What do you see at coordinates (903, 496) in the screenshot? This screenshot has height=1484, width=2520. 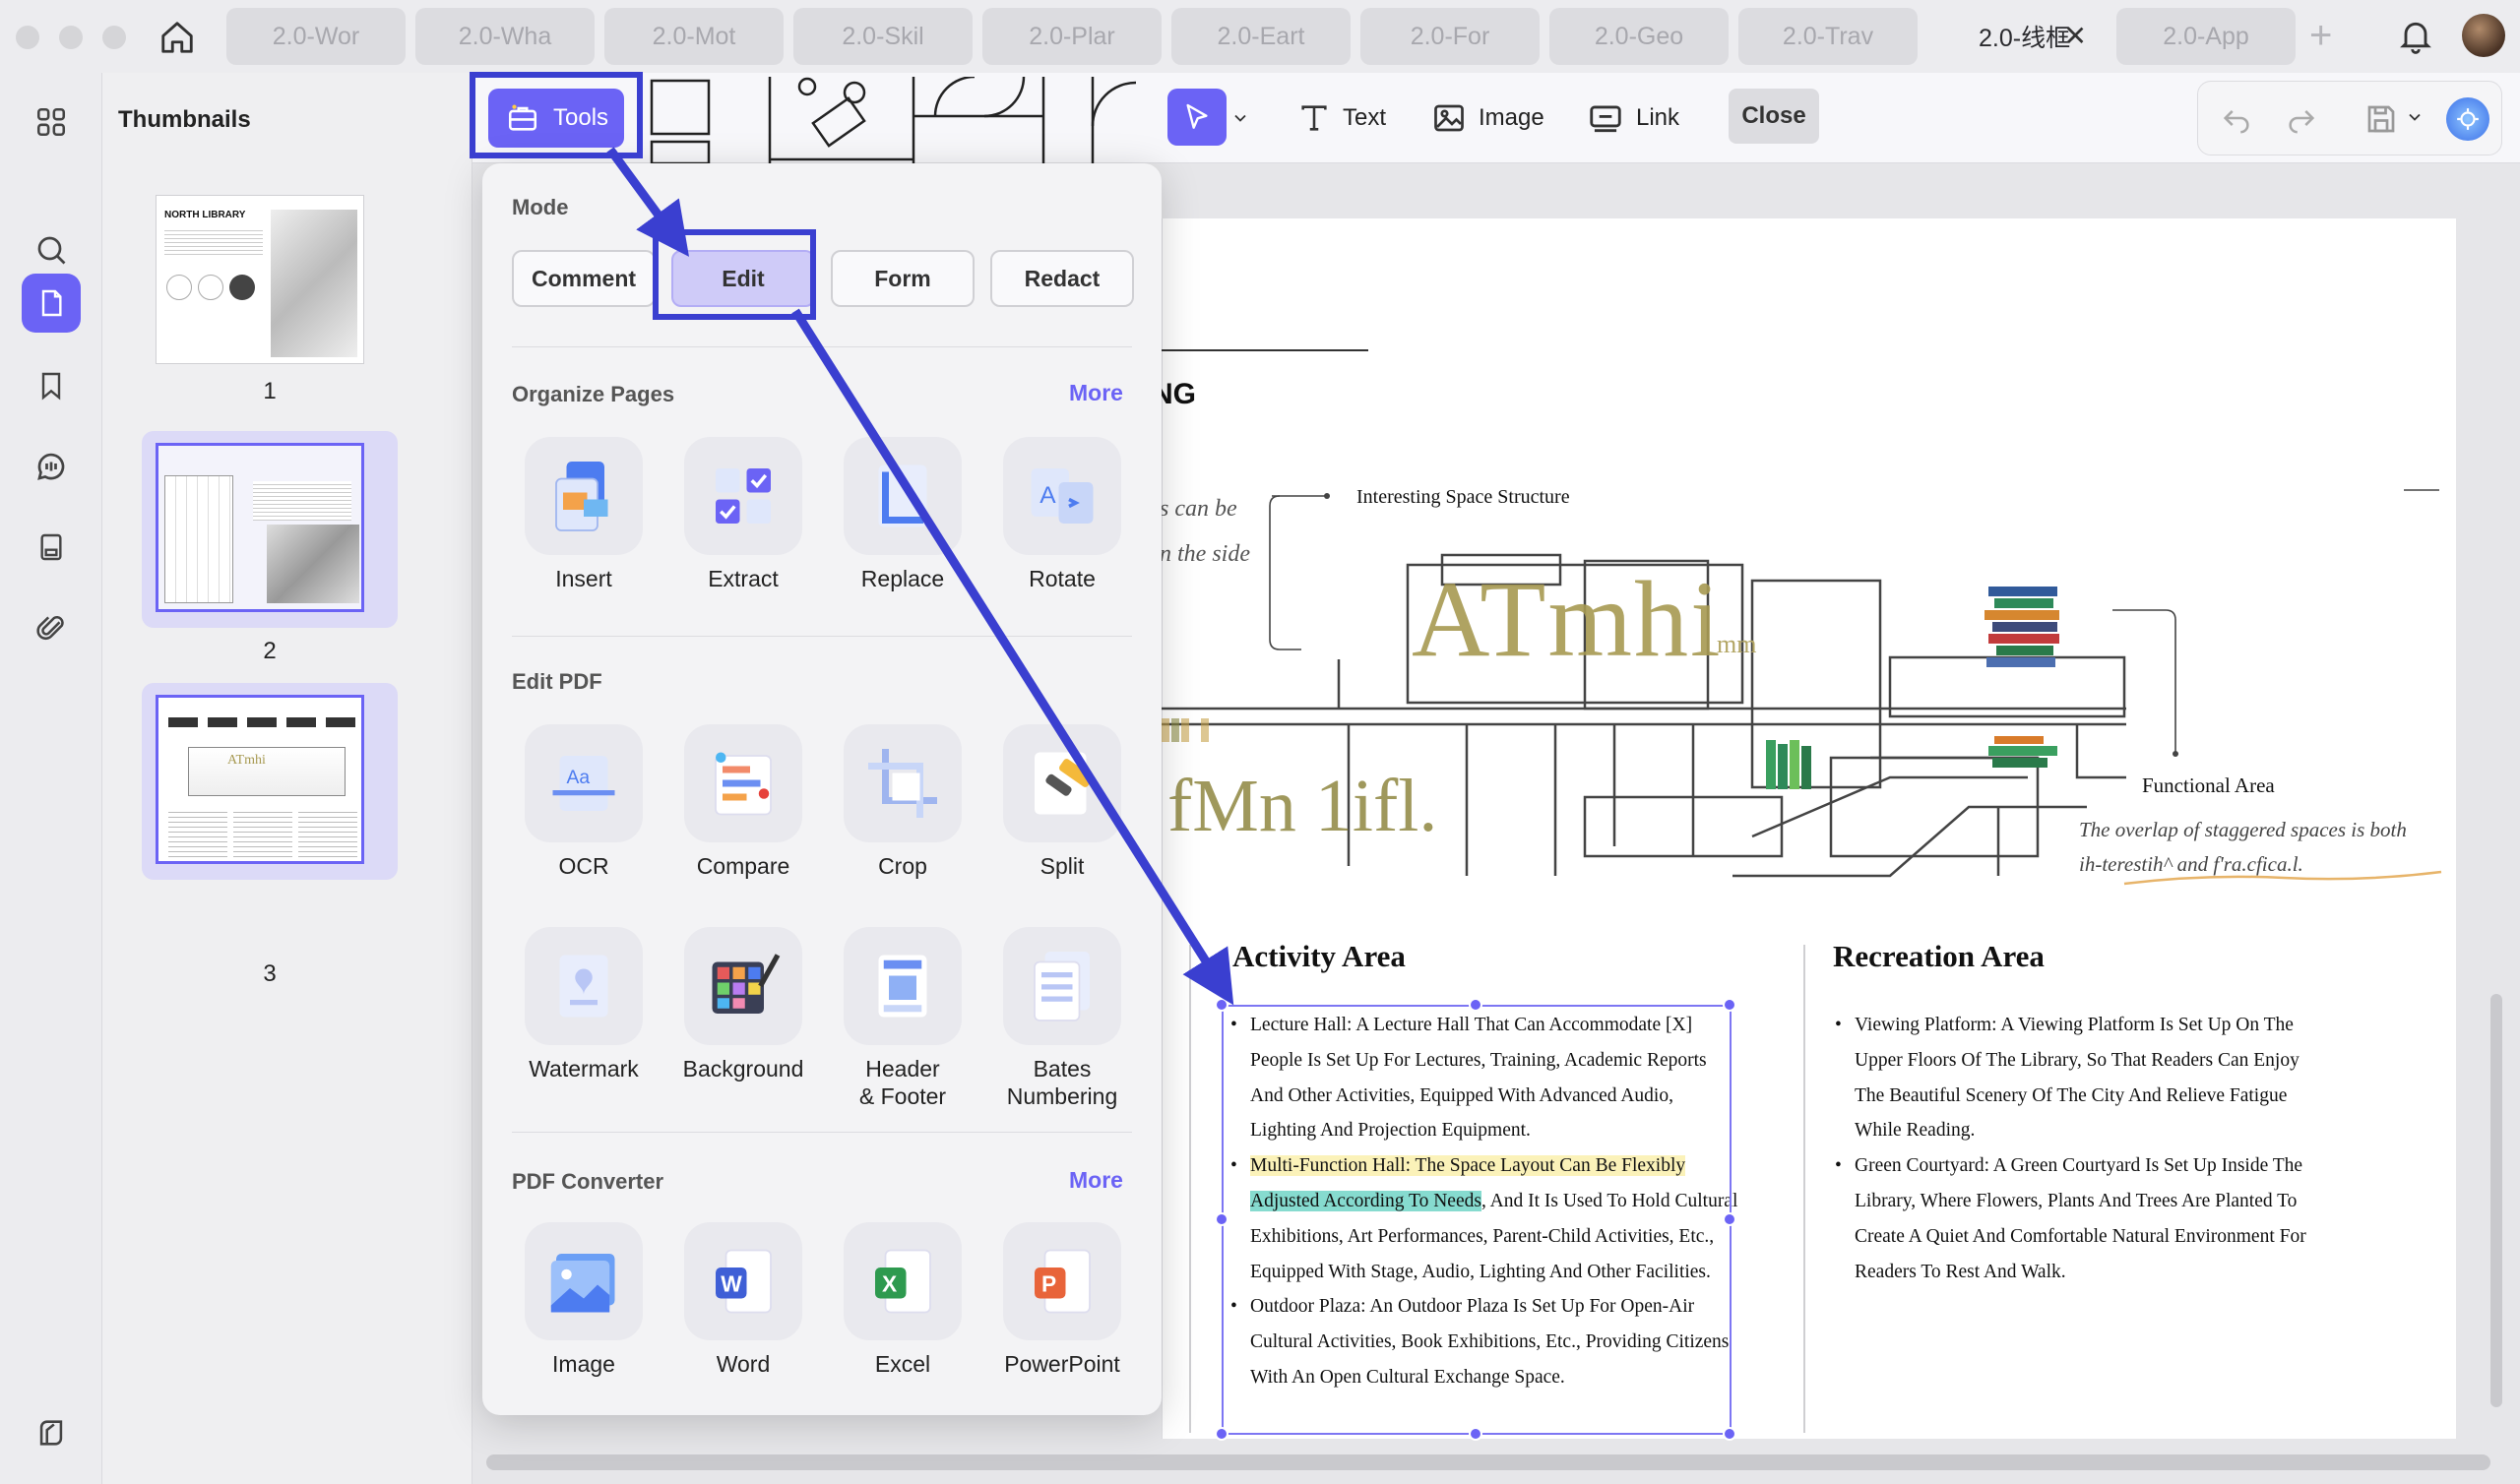 I see `replace-pages-icon` at bounding box center [903, 496].